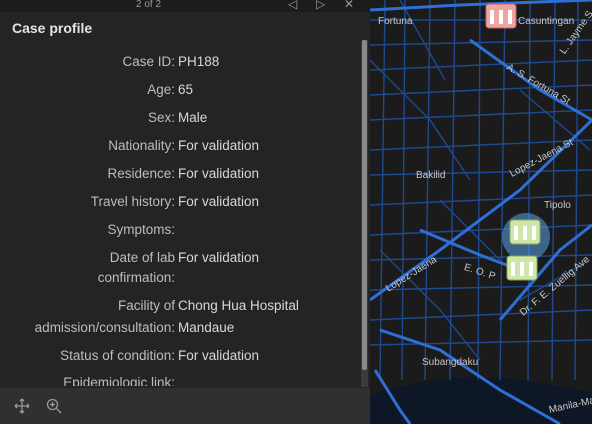  Describe the element at coordinates (546, 21) in the screenshot. I see `map-label: Casuntingan` at that location.